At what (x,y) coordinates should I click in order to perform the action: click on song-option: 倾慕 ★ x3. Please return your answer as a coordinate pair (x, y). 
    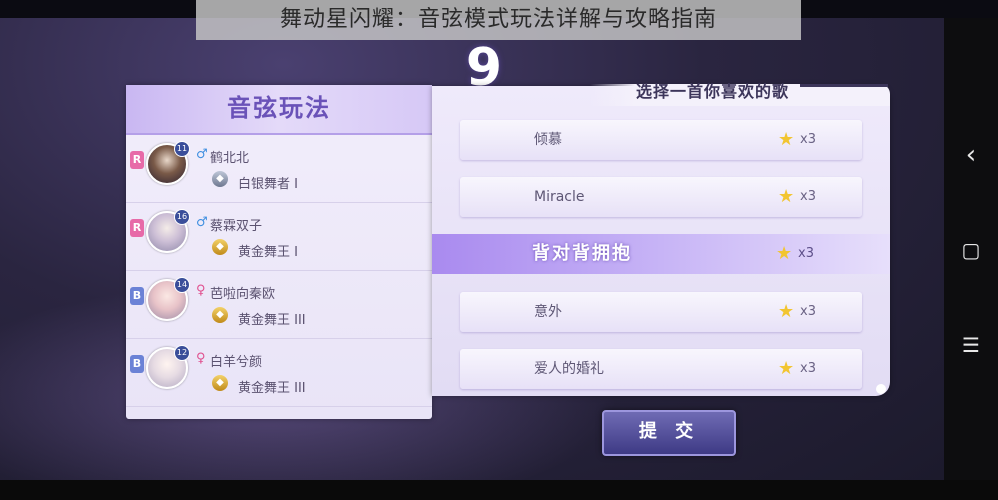
    Looking at the image, I should click on (661, 140).